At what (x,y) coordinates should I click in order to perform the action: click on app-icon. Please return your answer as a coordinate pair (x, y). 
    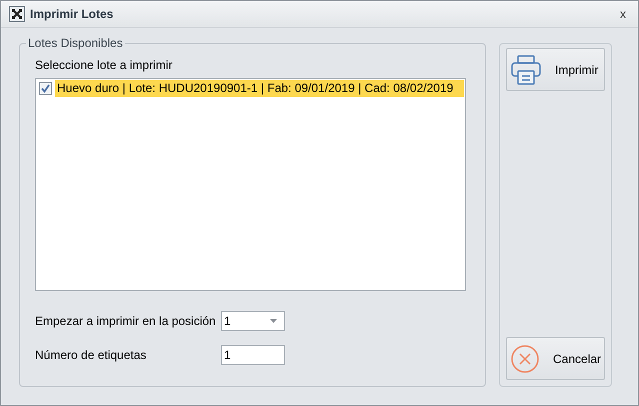
    Looking at the image, I should click on (17, 14).